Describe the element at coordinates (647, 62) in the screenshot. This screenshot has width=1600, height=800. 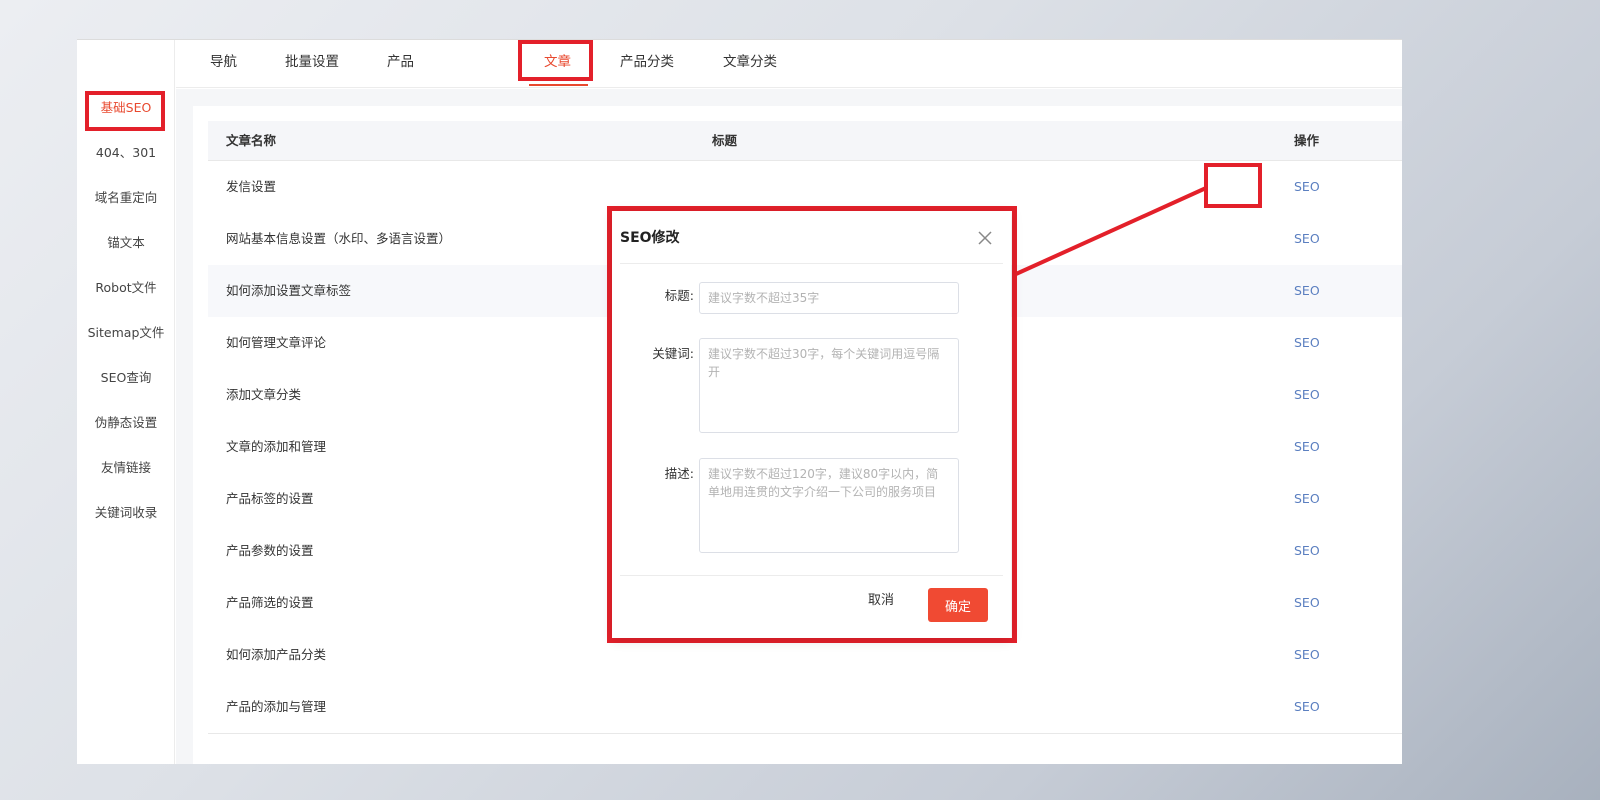
I see `tab-product-categories: 产品分类` at that location.